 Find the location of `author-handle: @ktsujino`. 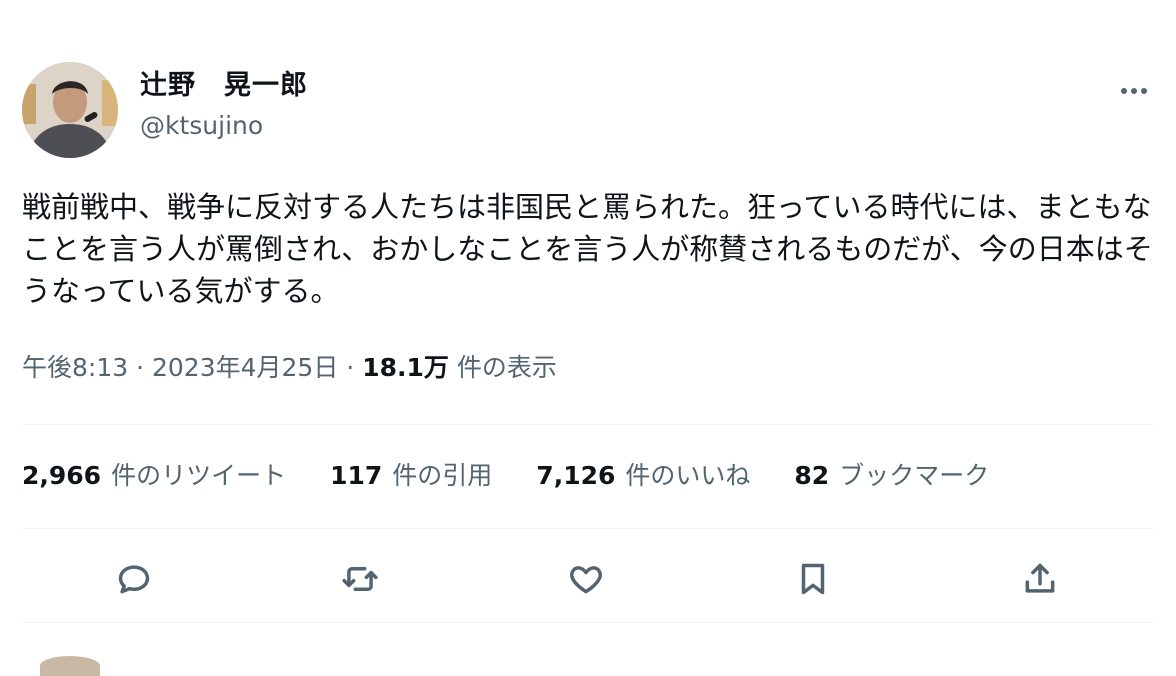

author-handle: @ktsujino is located at coordinates (224, 126).